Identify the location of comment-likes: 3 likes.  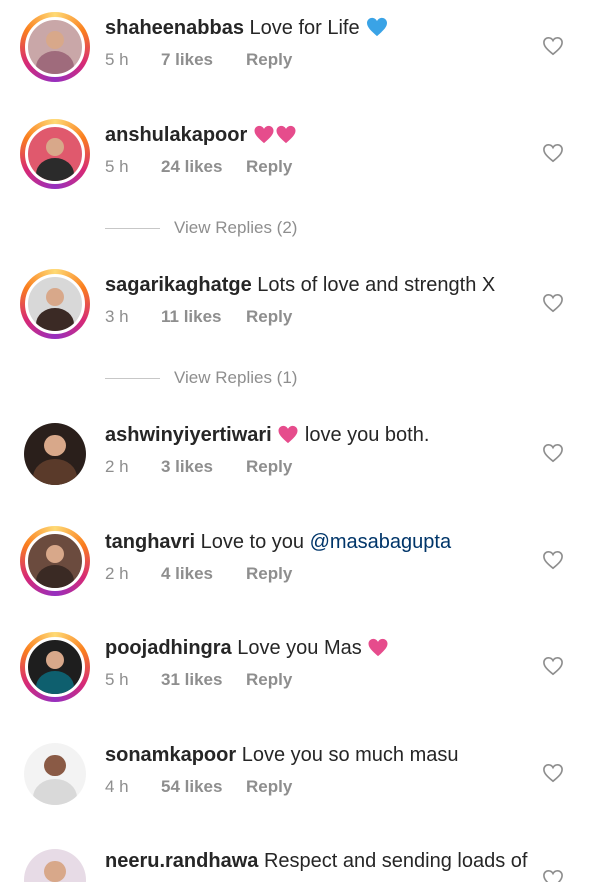
(203, 467).